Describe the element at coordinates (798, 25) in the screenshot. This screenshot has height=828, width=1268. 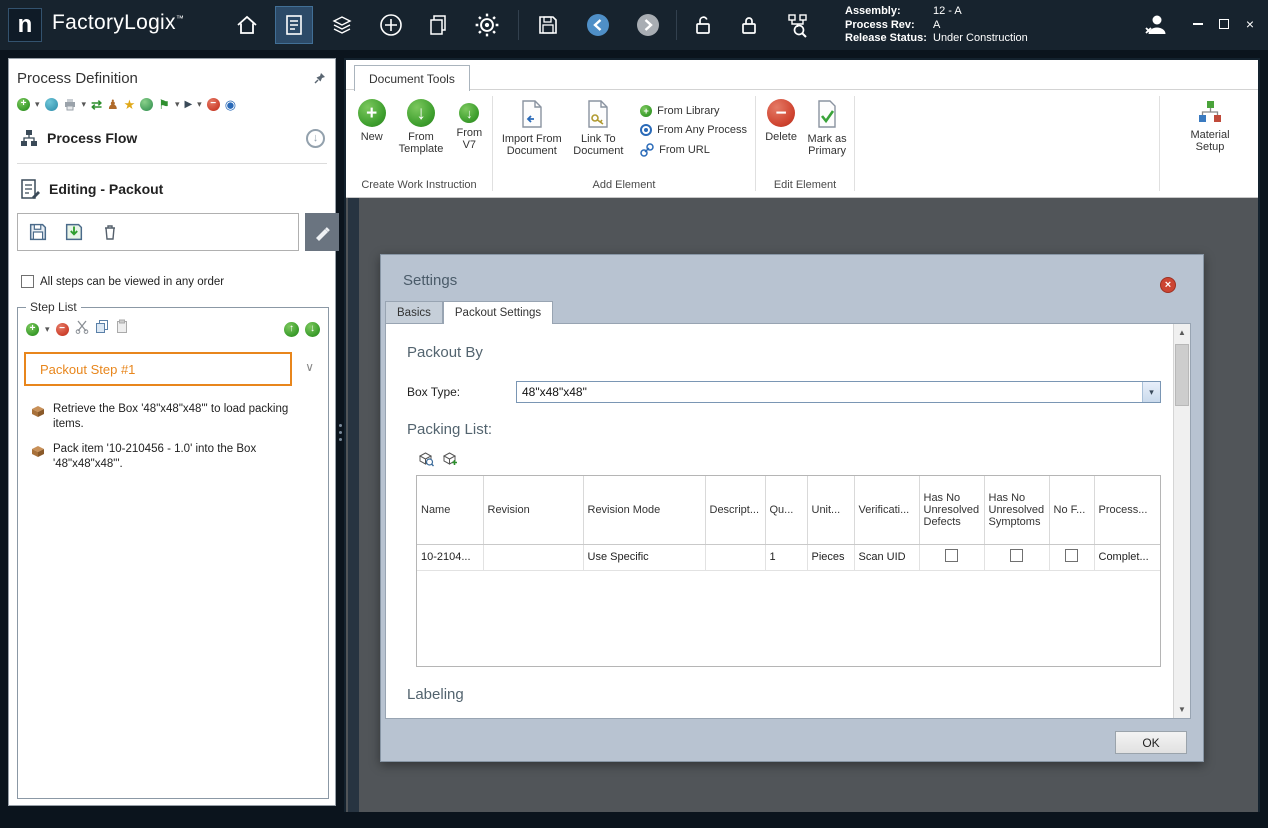
I see `search-process-button` at that location.